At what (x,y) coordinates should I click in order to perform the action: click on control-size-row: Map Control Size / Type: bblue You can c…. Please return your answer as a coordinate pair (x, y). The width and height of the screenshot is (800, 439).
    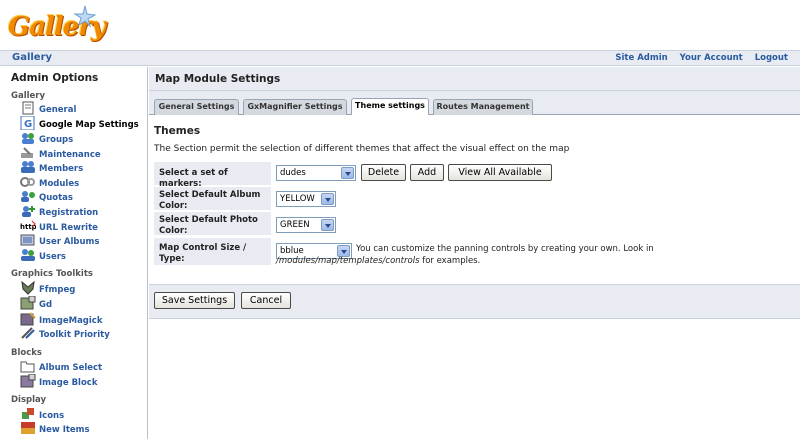
    Looking at the image, I should click on (474, 252).